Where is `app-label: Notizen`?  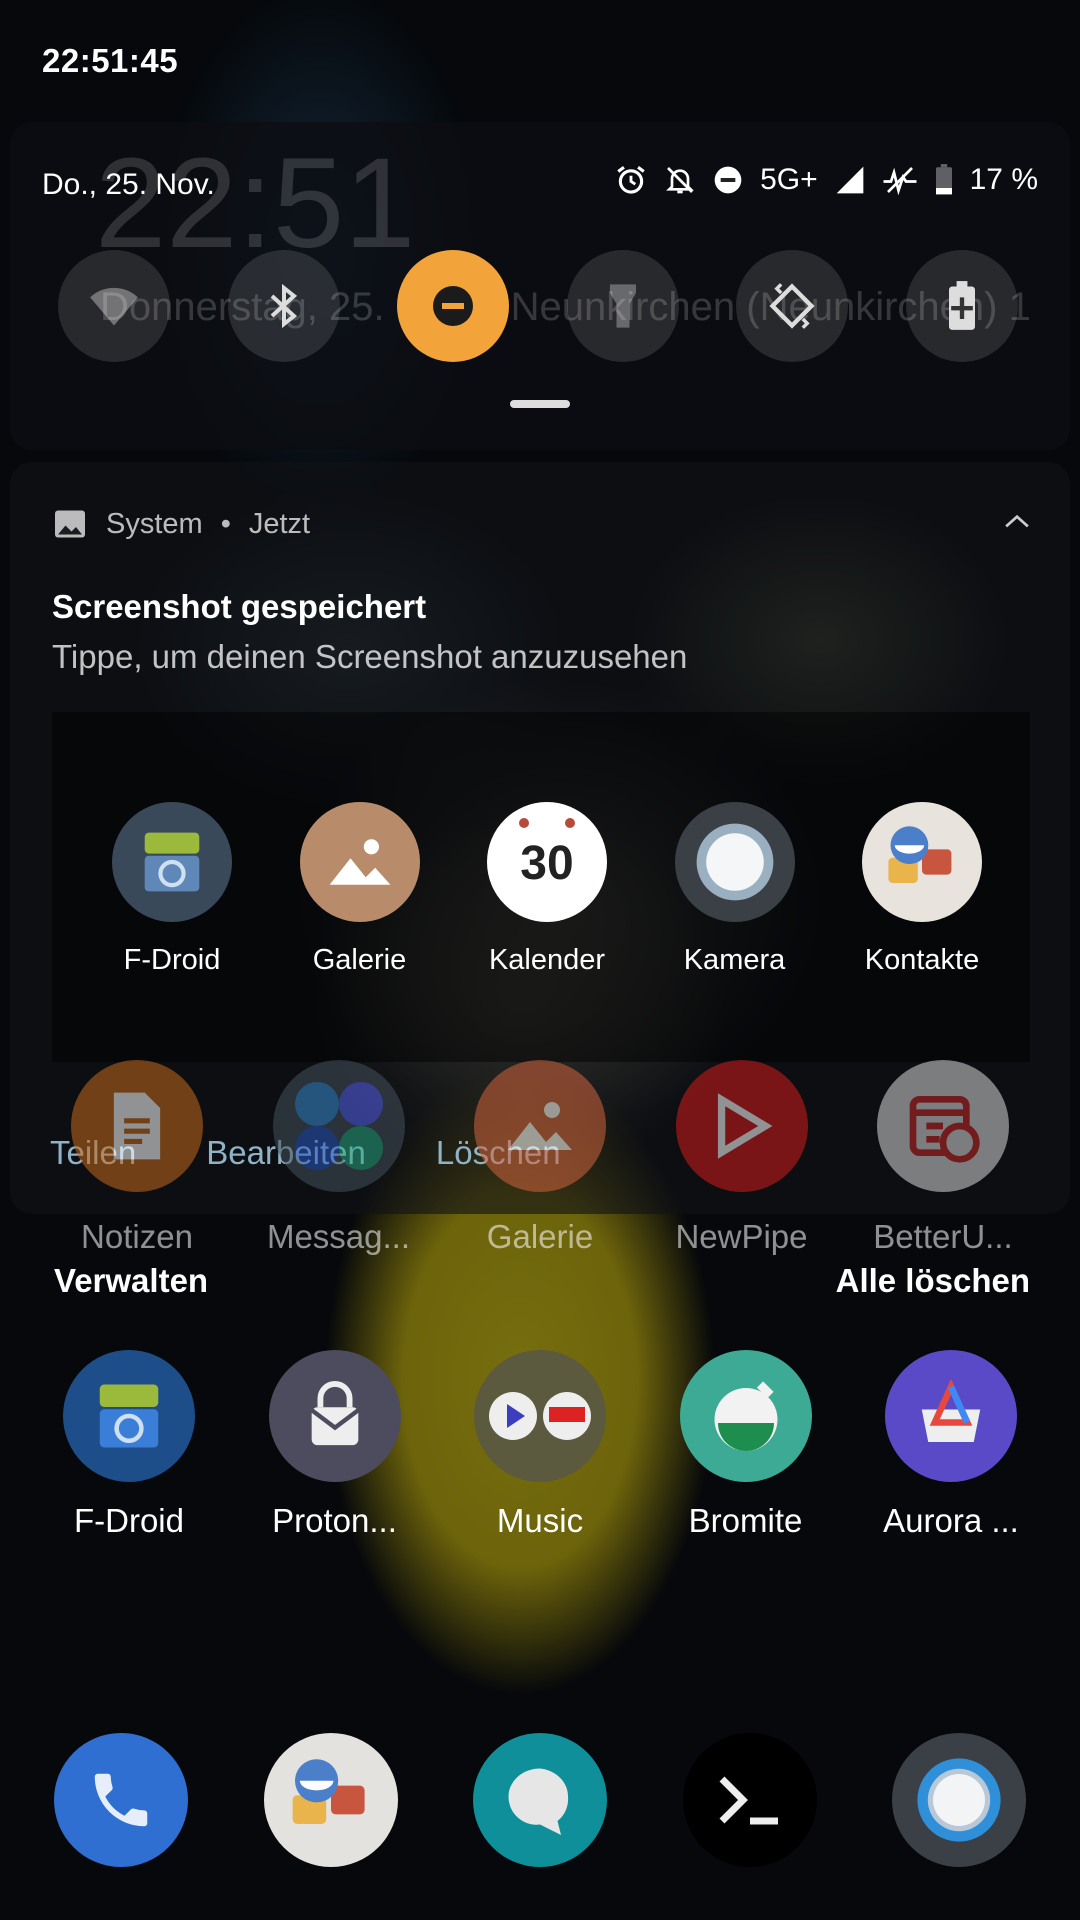
app-label: Notizen is located at coordinates (137, 1236).